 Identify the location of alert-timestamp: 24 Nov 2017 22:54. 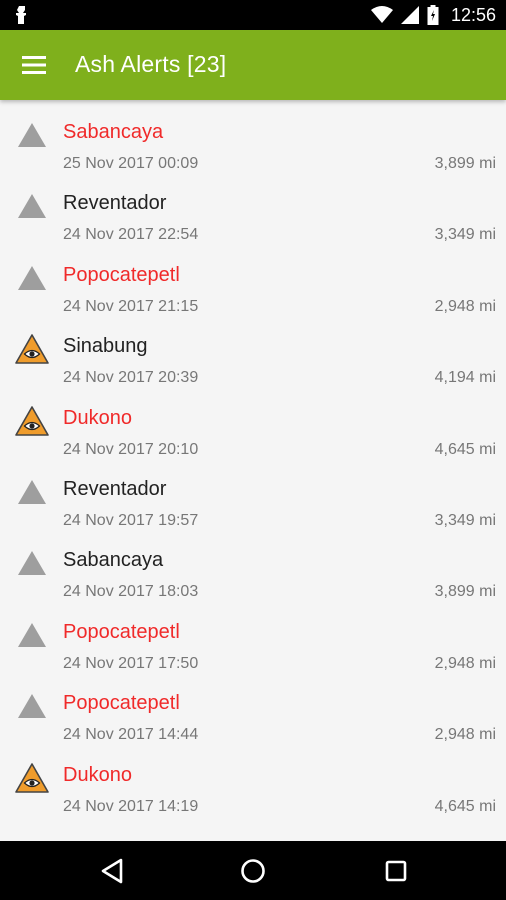
(131, 235).